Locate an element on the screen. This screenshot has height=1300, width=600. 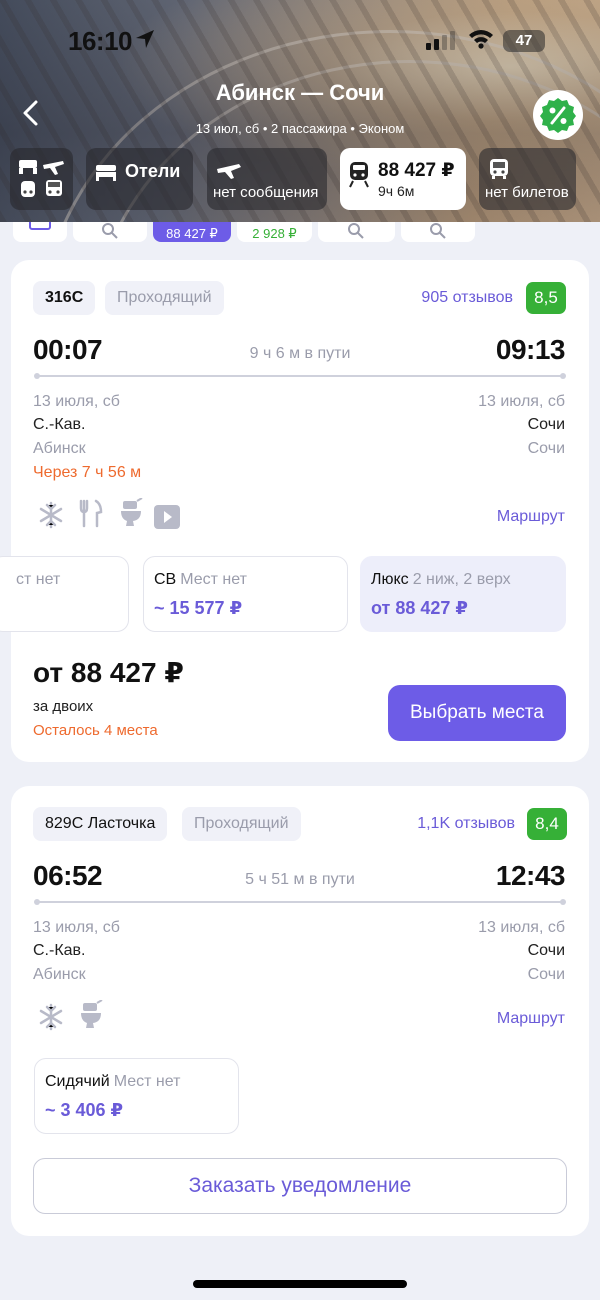
total-price: от 88 427 ₽ is located at coordinates (108, 672).